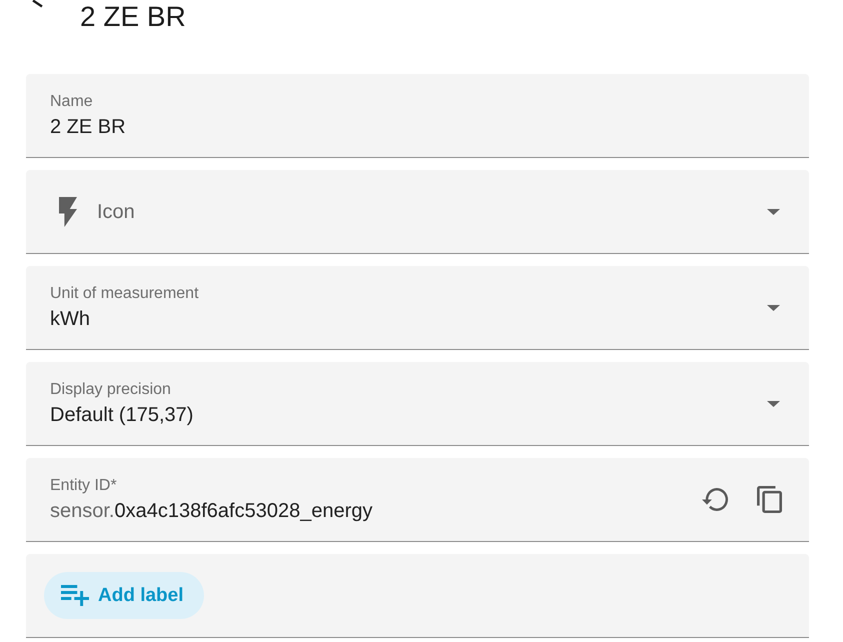 The width and height of the screenshot is (843, 642). What do you see at coordinates (715, 499) in the screenshot?
I see `refresh-icon` at bounding box center [715, 499].